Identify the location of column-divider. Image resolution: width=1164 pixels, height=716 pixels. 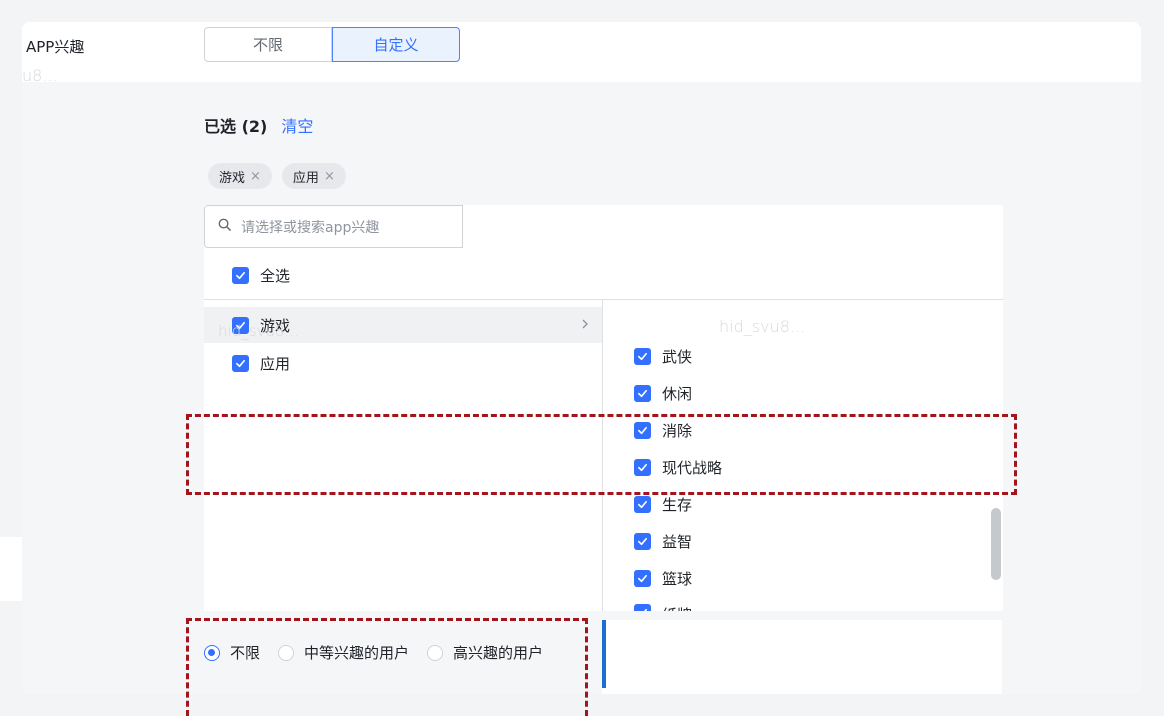
(602, 455).